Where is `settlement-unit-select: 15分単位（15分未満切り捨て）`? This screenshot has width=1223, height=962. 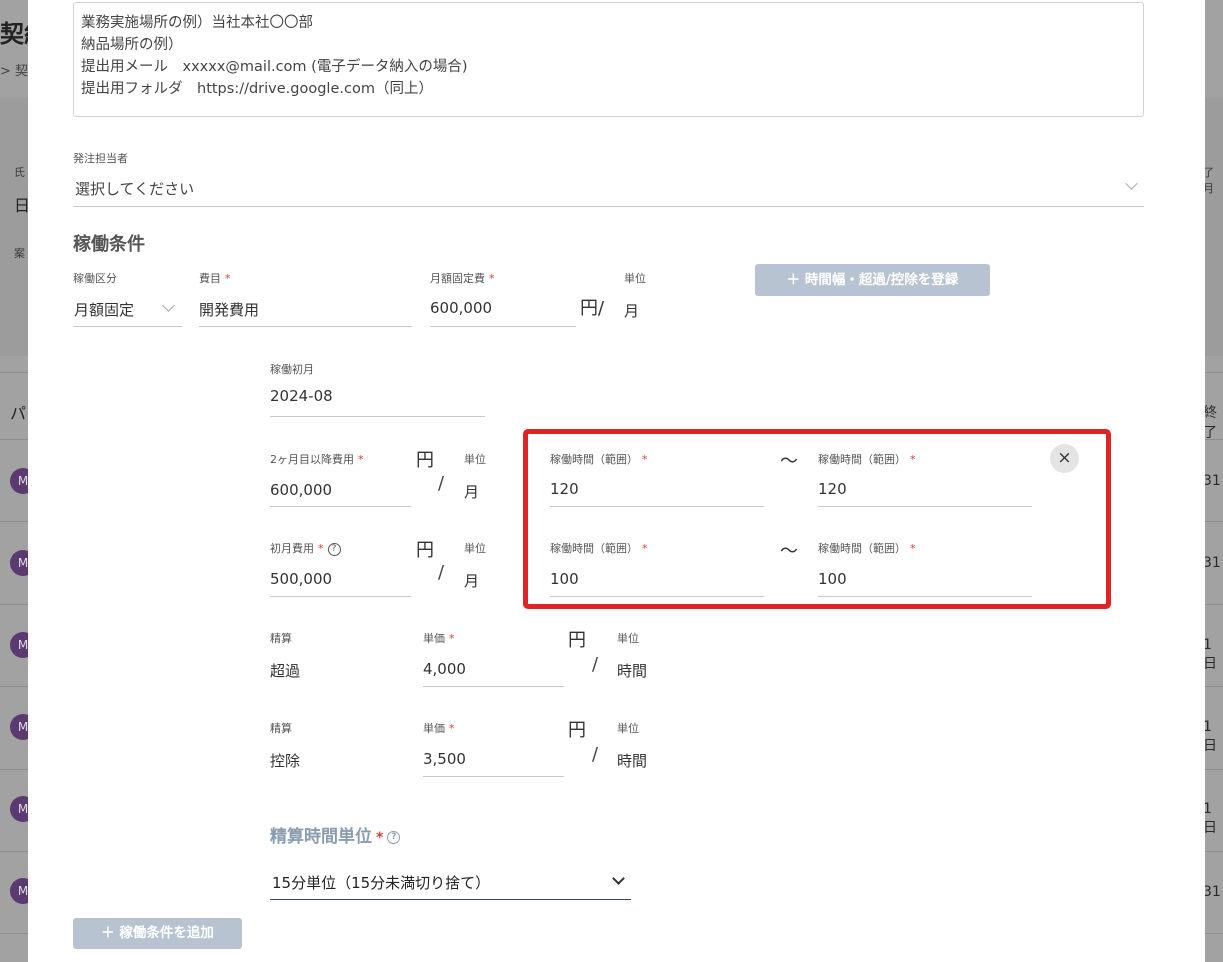 settlement-unit-select: 15分単位（15分未満切り捨て） is located at coordinates (381, 882).